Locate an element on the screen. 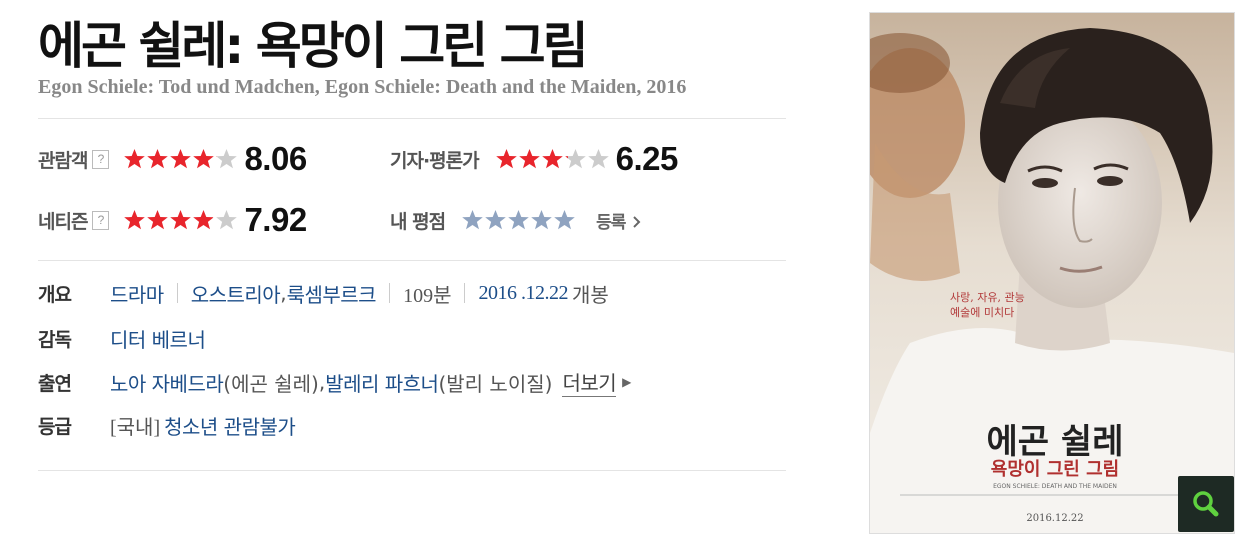 Image resolution: width=1254 pixels, height=545 pixels. director-link: 디터 베르너 is located at coordinates (158, 338).